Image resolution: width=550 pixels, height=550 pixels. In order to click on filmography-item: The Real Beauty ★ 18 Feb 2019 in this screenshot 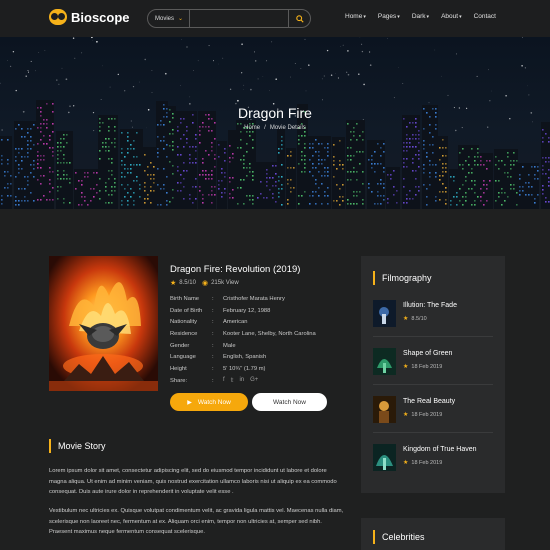, I will do `click(414, 409)`.